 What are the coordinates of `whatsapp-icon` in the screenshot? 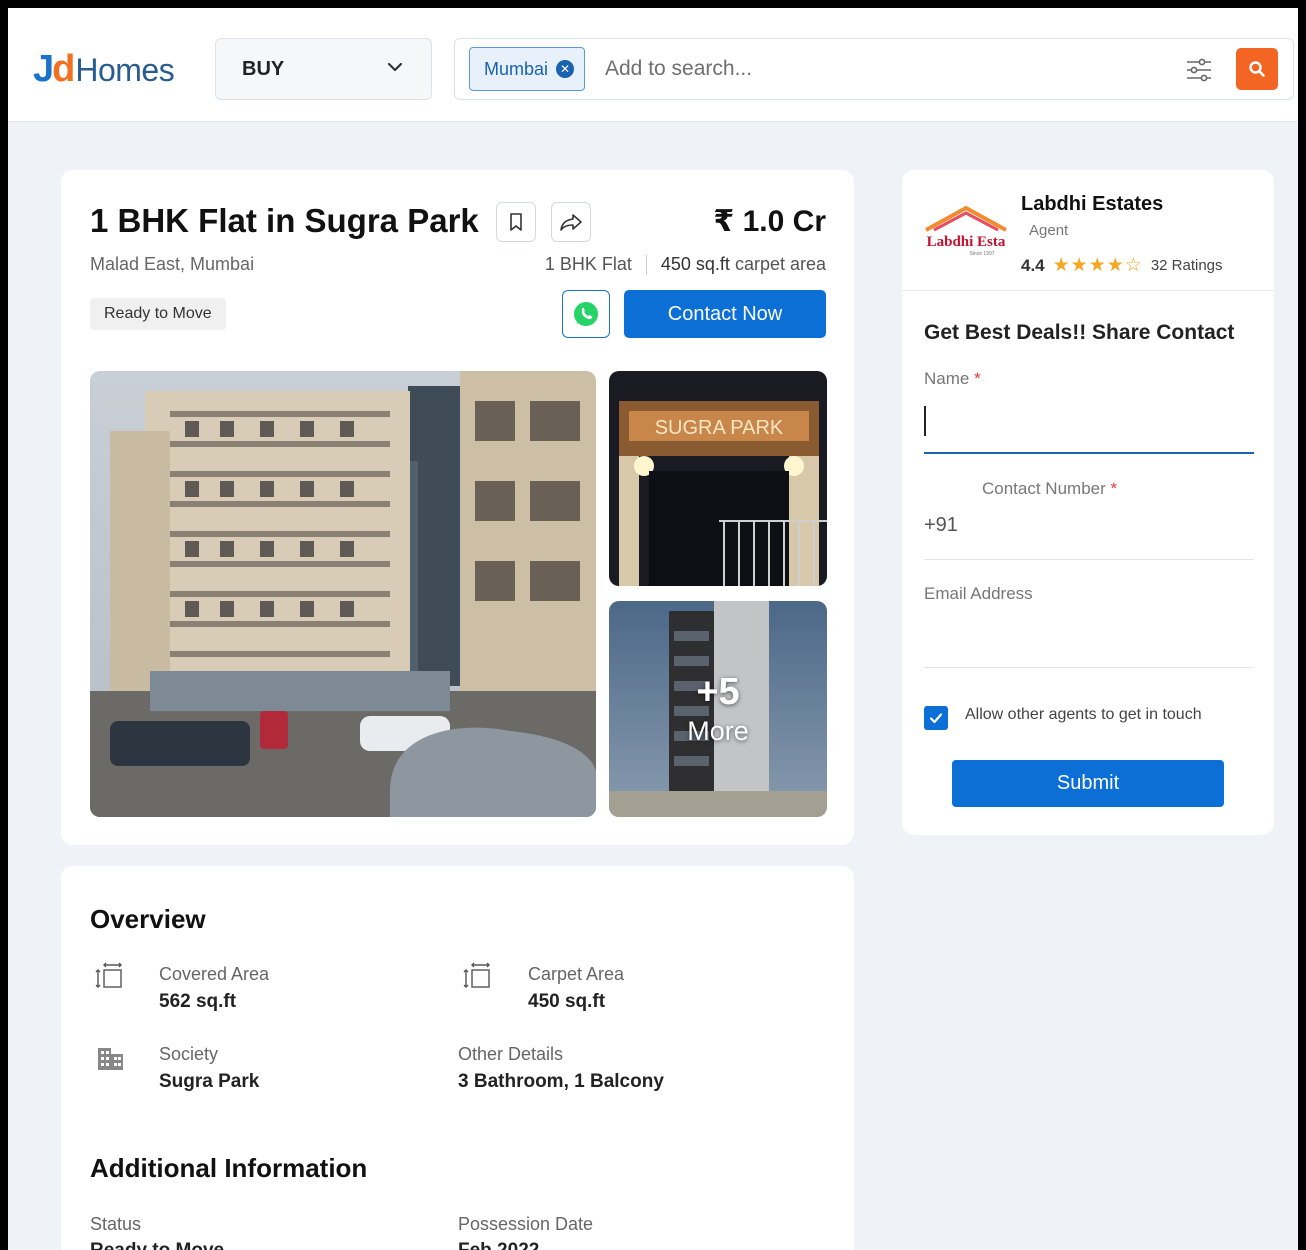 It's located at (586, 314).